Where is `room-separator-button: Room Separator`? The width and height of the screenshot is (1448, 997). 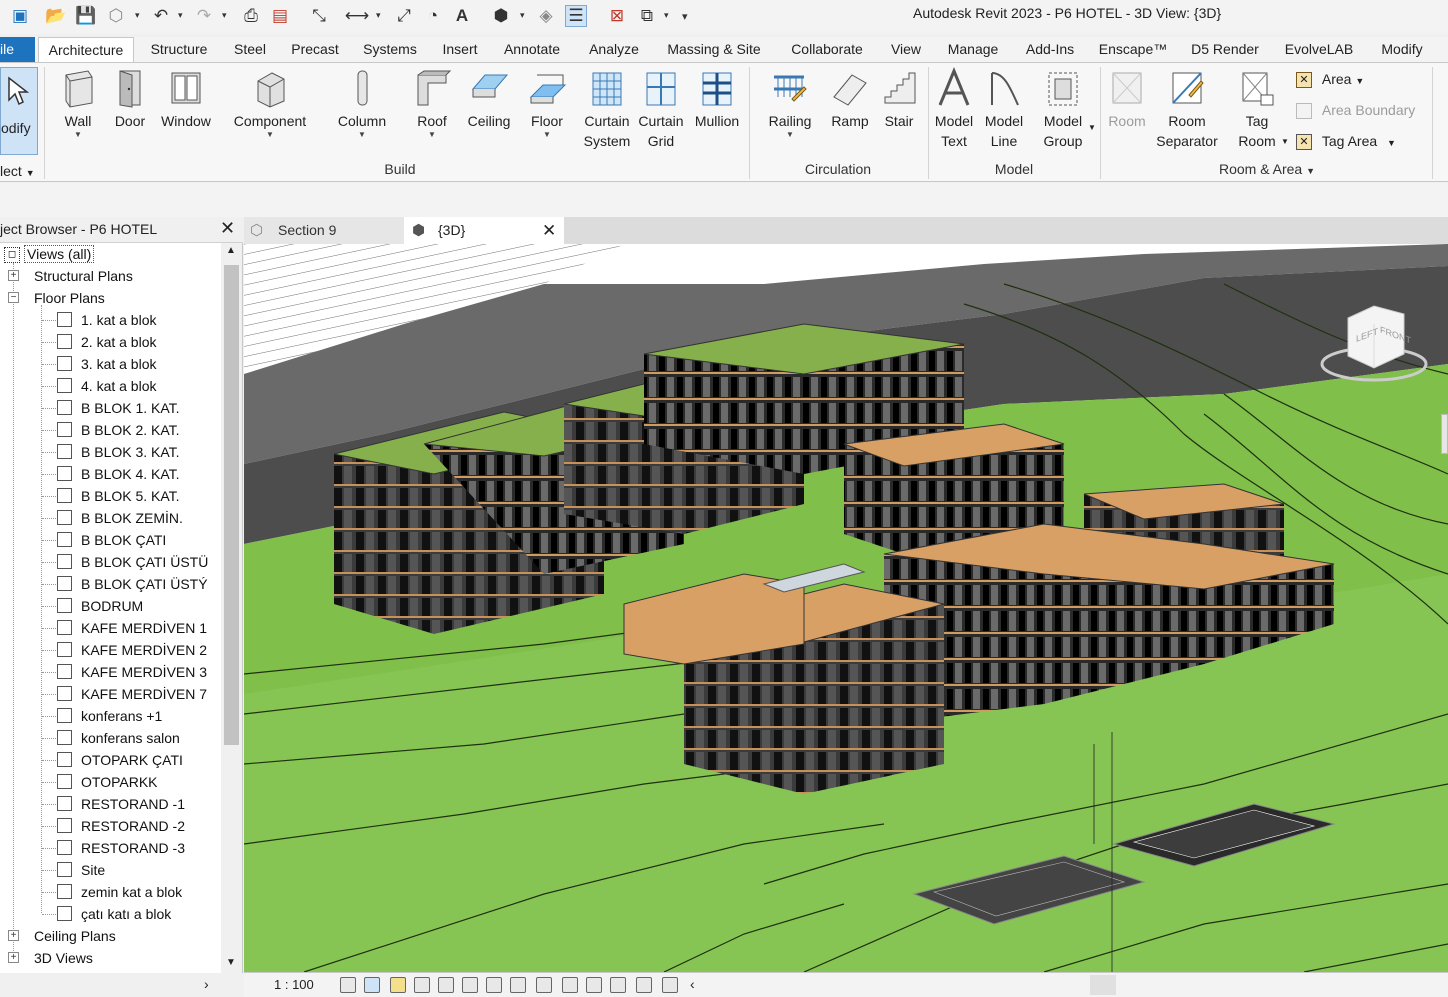
room-separator-button: Room Separator is located at coordinates (1187, 109).